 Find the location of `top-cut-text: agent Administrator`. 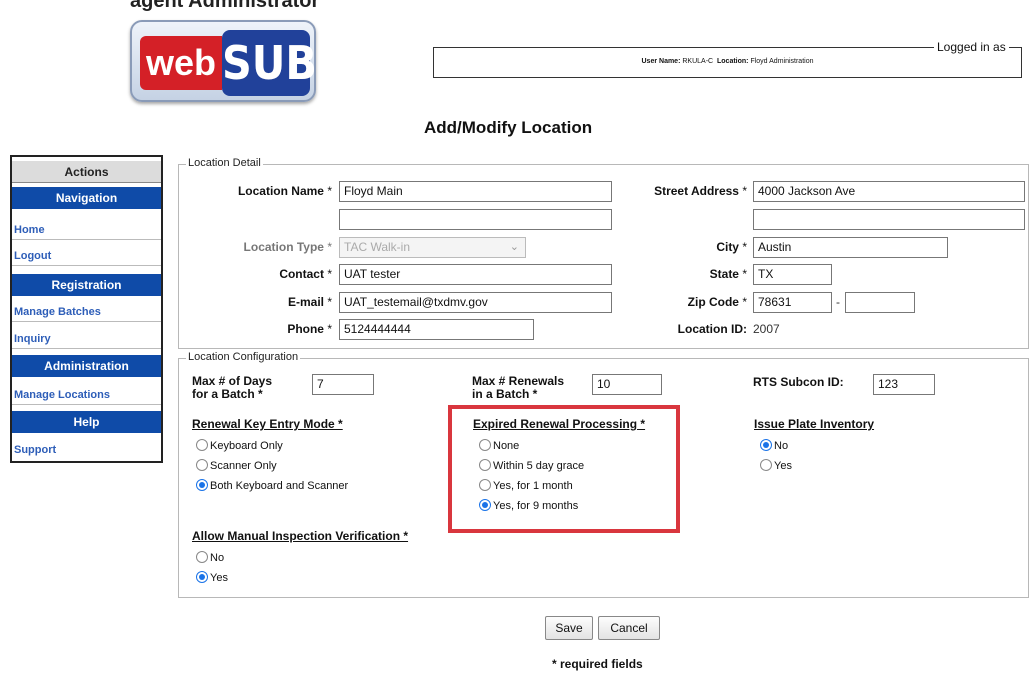

top-cut-text: agent Administrator is located at coordinates (225, 6).